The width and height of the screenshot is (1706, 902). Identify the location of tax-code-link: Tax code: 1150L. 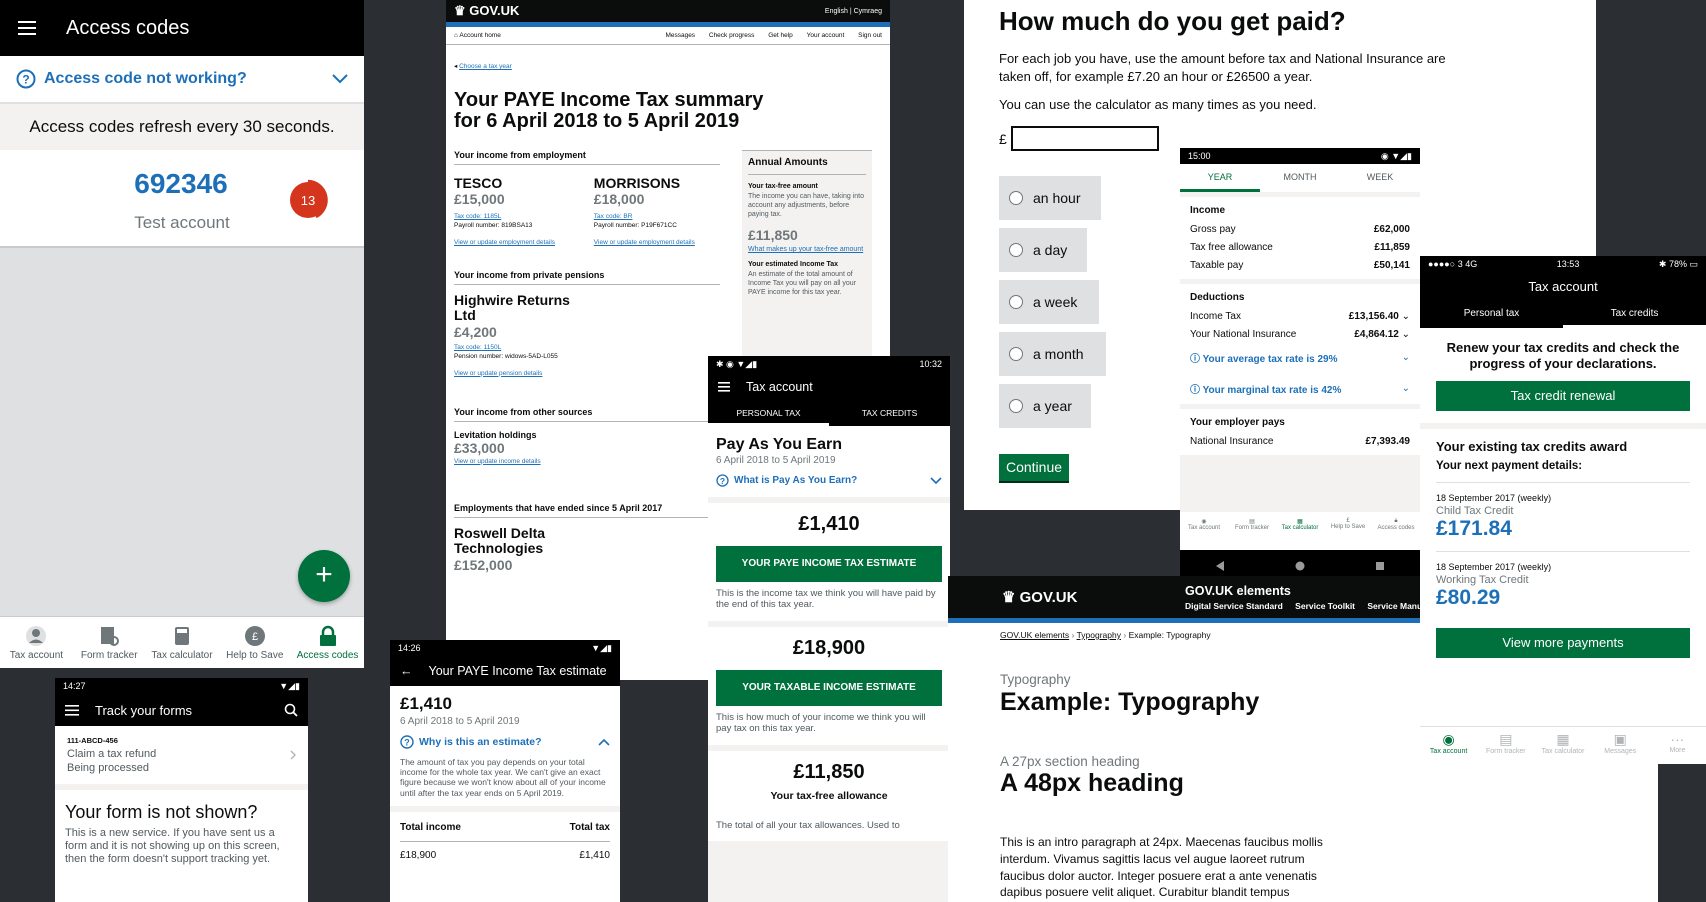
(587, 347).